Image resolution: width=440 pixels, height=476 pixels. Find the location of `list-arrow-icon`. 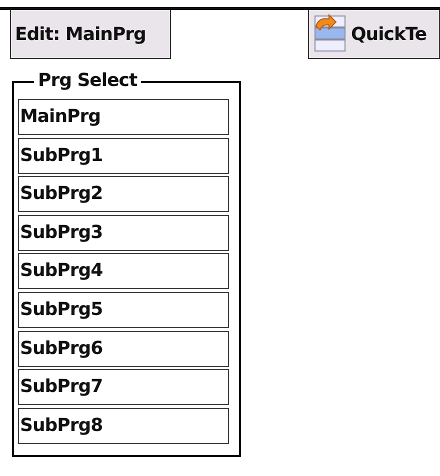

list-arrow-icon is located at coordinates (330, 34).